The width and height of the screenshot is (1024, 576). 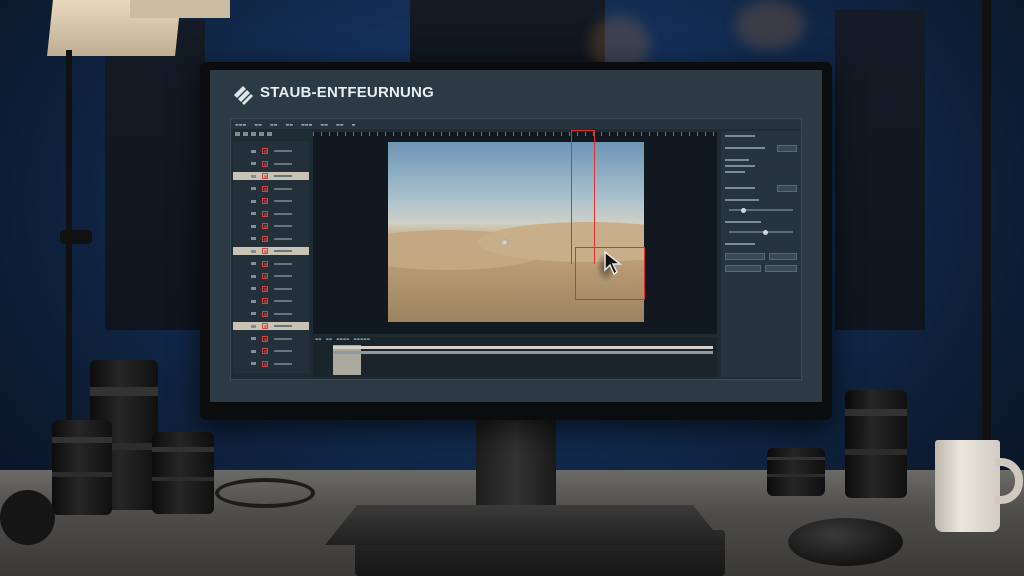 What do you see at coordinates (515, 134) in the screenshot?
I see `canvas-ruler` at bounding box center [515, 134].